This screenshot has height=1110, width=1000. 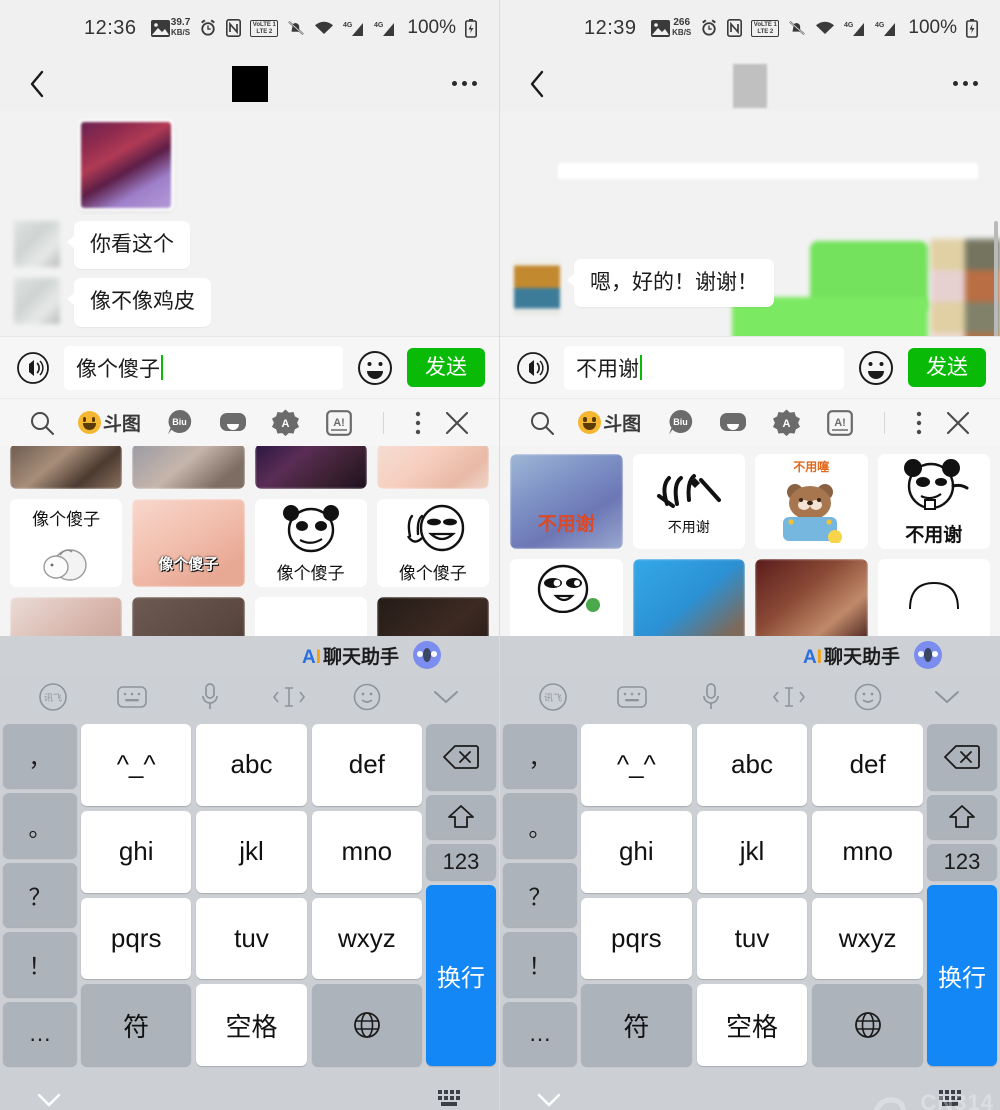 I want to click on voice-icon, so click(x=533, y=368).